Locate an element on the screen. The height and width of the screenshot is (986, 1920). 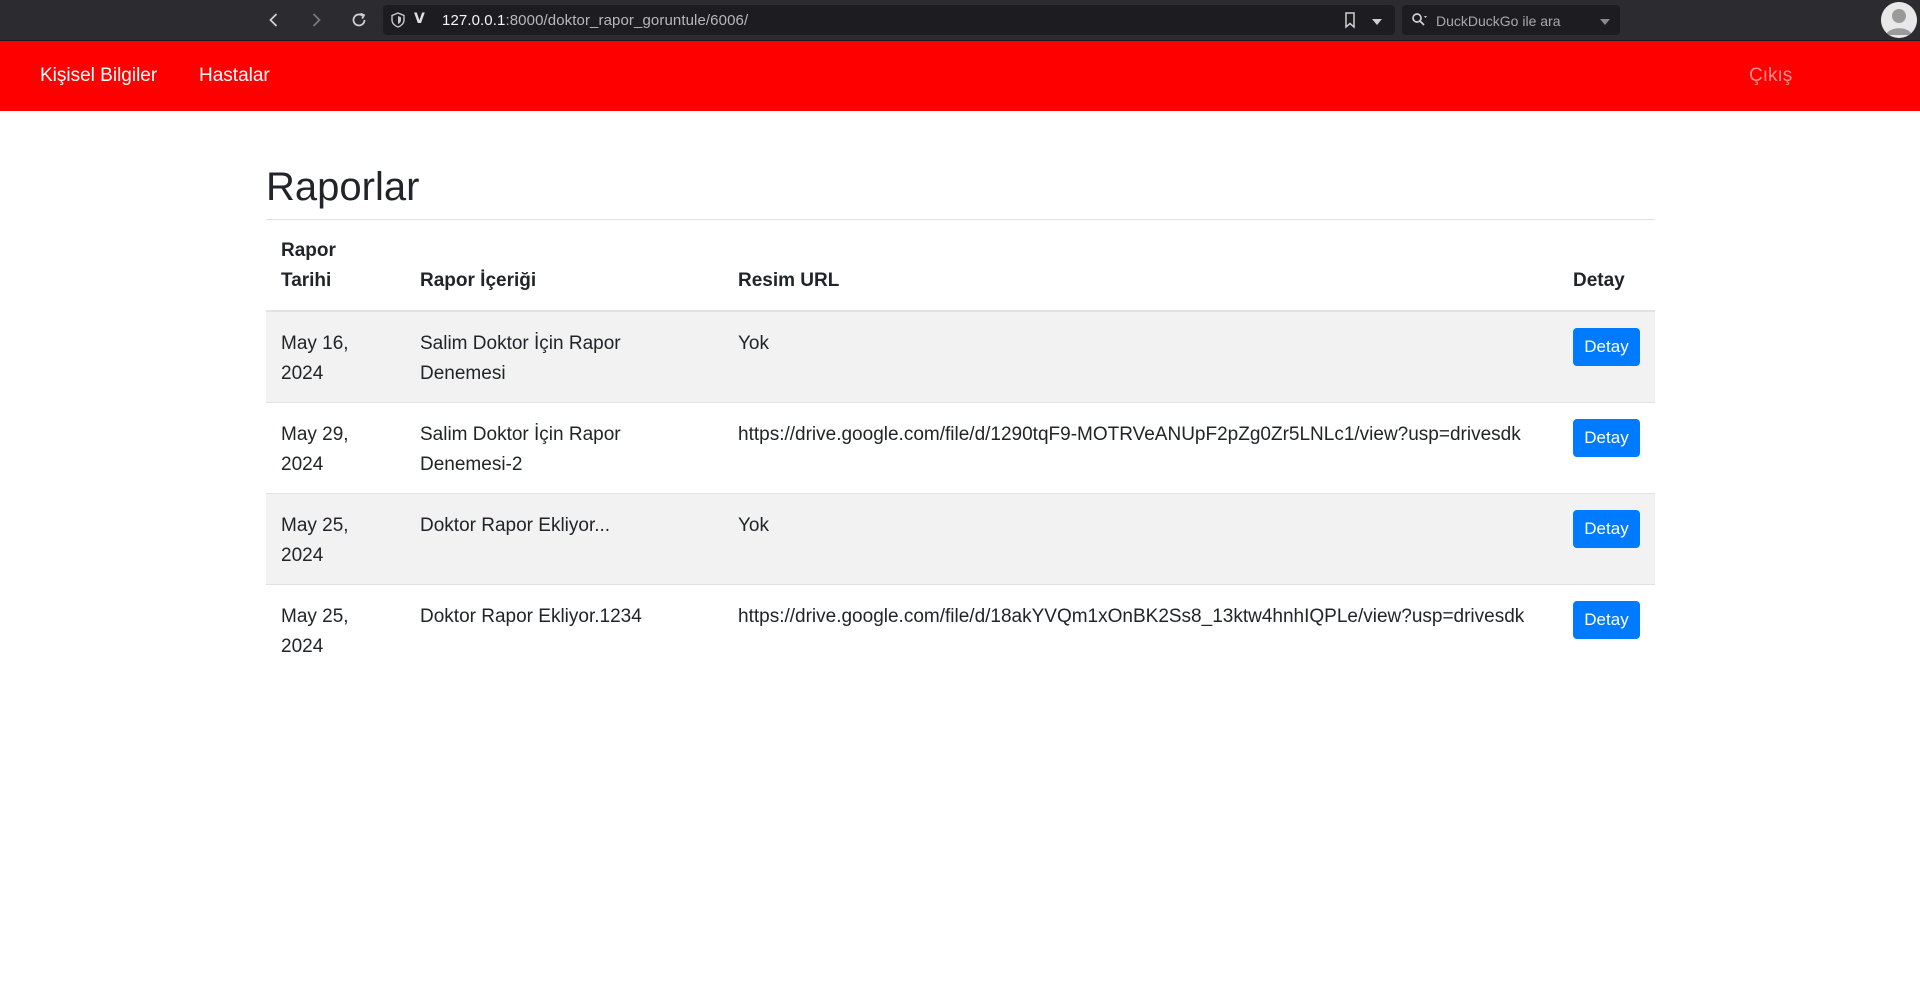
url-path: :8000/doktor_rapor_goruntule/6006/ is located at coordinates (627, 20).